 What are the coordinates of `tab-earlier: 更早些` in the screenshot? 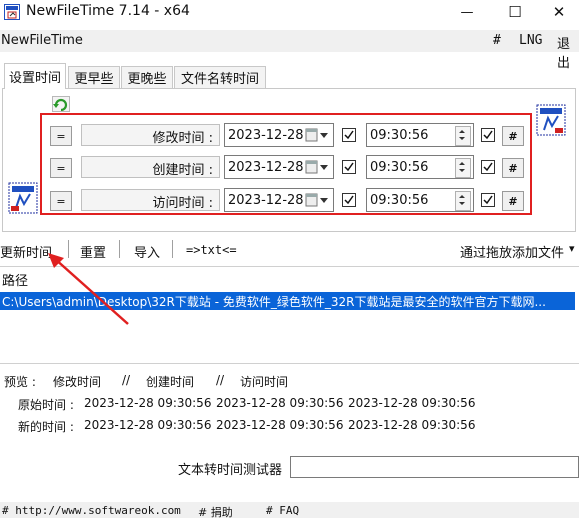 It's located at (94, 77).